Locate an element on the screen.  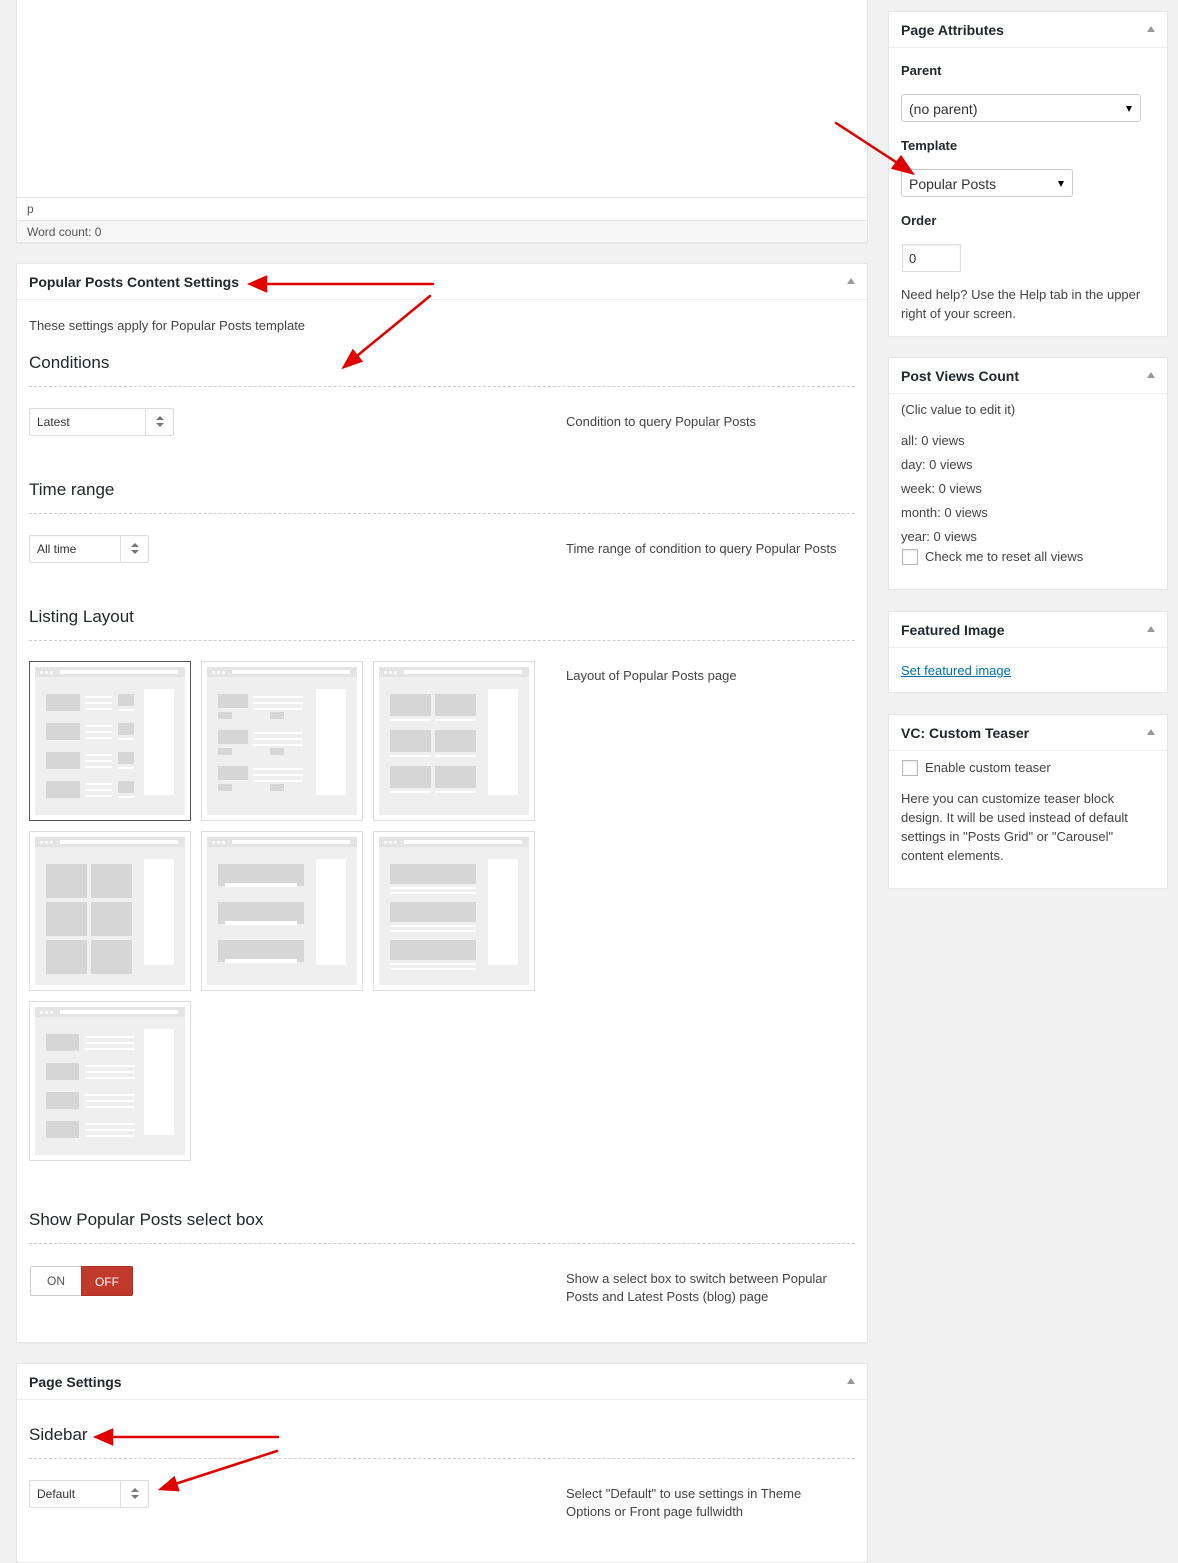
time-range-select: All time is located at coordinates (89, 549).